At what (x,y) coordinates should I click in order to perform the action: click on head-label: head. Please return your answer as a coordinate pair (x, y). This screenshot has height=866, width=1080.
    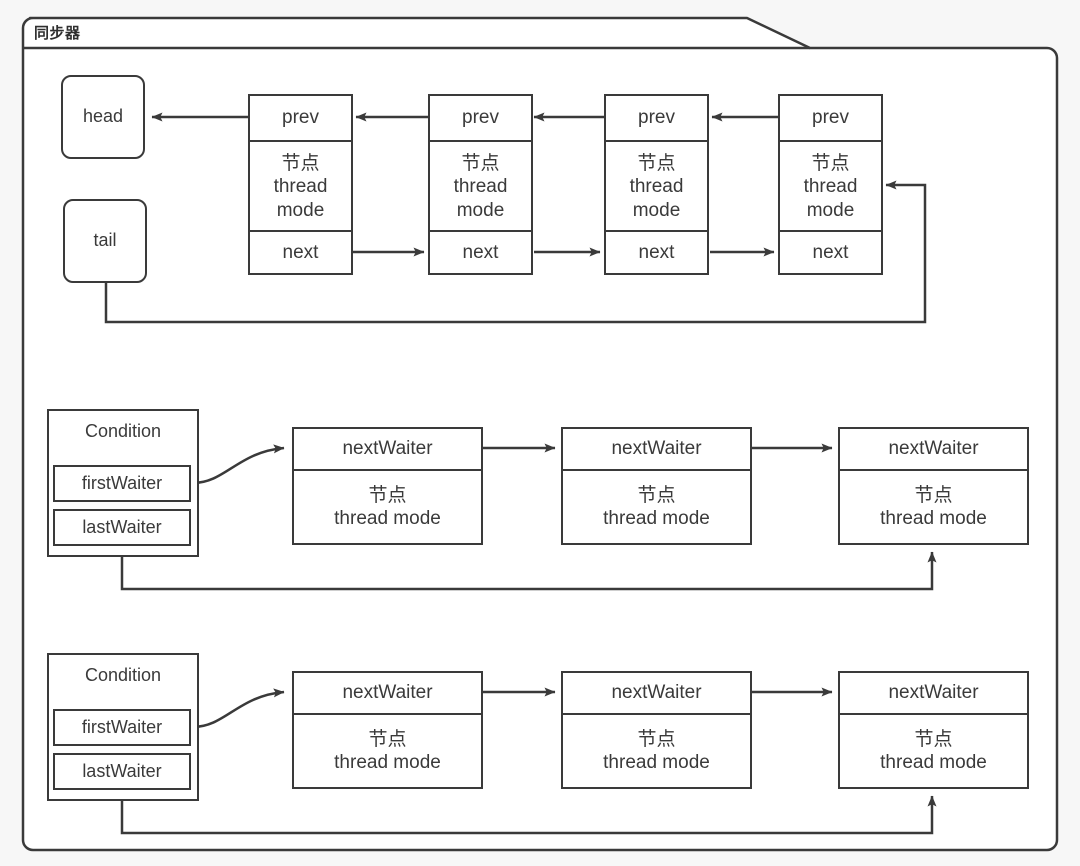
    Looking at the image, I should click on (103, 116).